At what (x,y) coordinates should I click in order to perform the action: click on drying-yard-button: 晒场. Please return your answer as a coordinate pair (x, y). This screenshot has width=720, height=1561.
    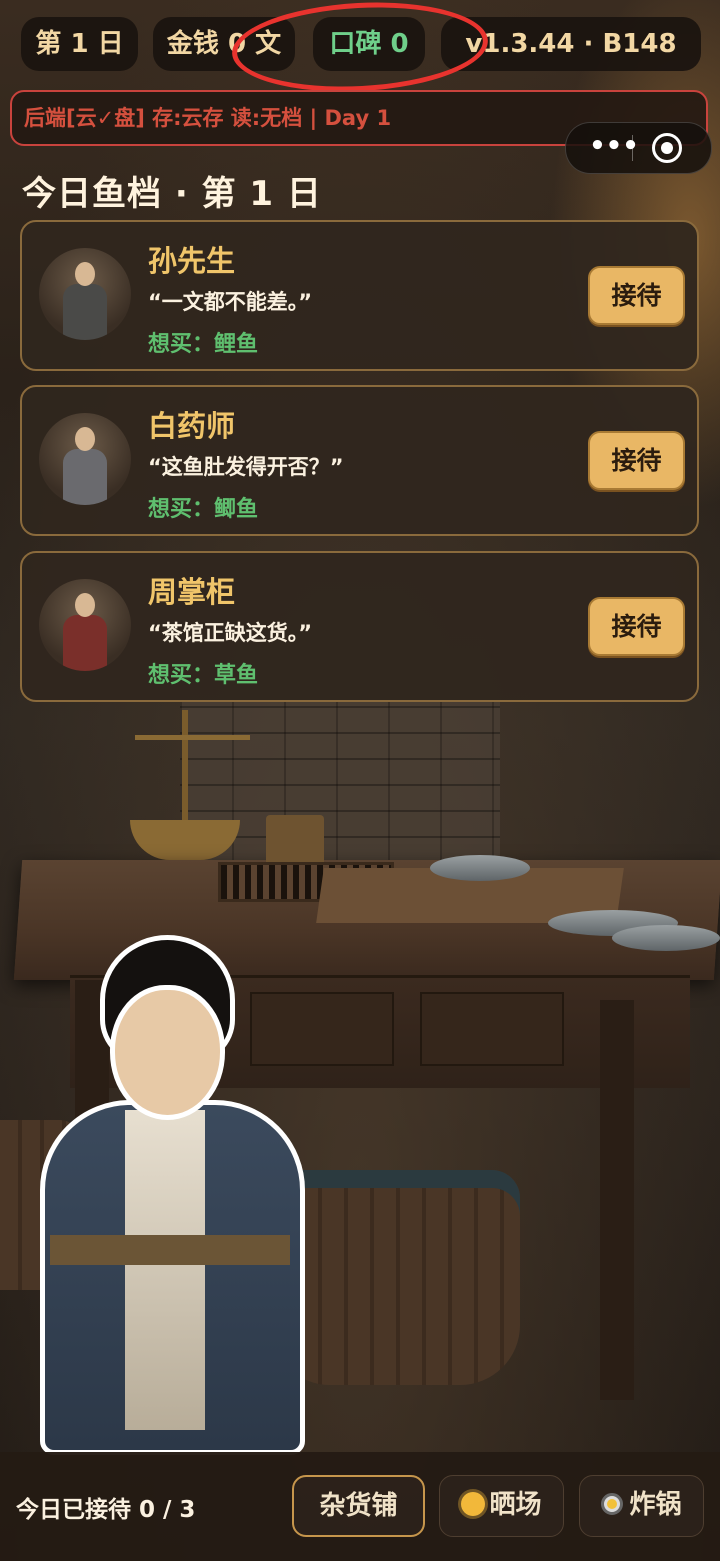
    Looking at the image, I should click on (501, 1506).